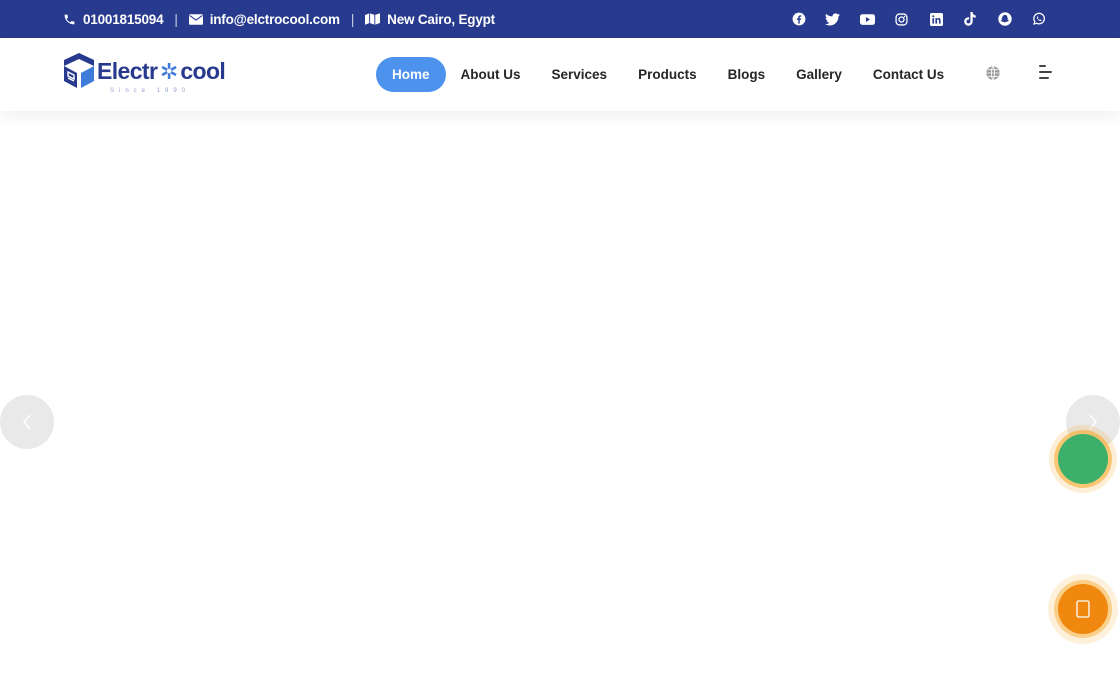  Describe the element at coordinates (195, 19) in the screenshot. I see `envelope-icon` at that location.